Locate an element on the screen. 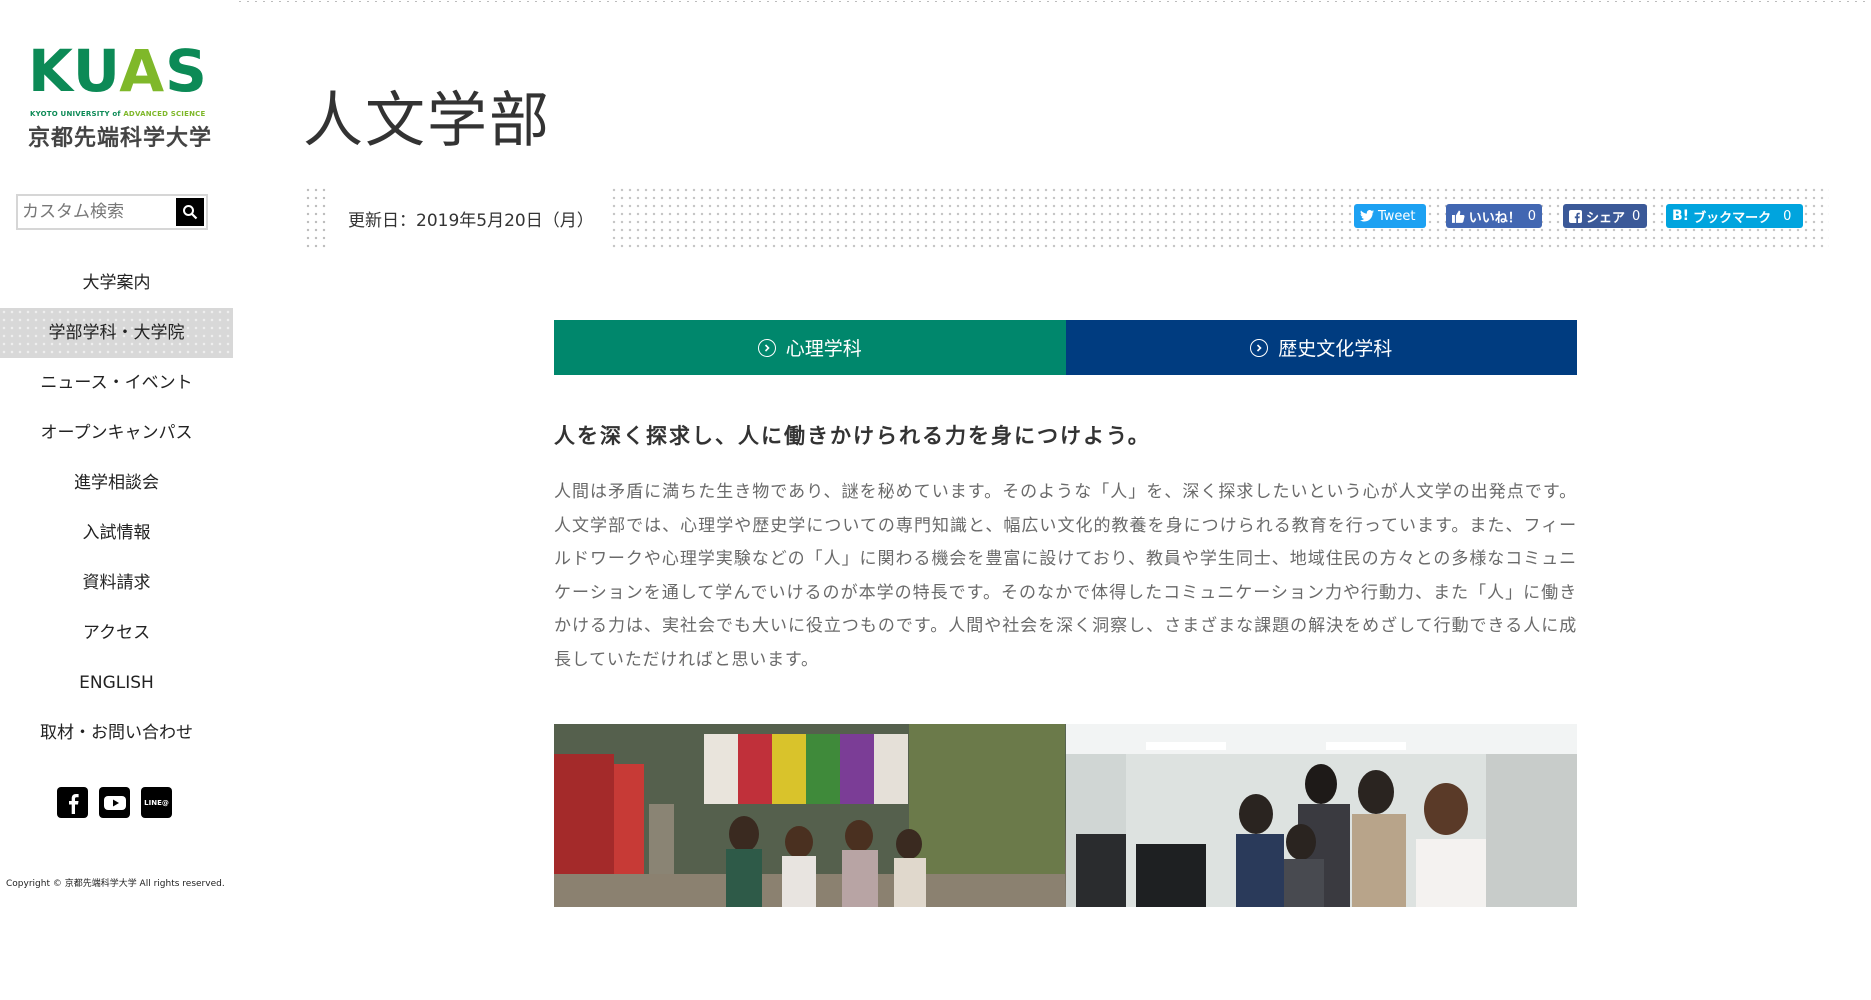 The height and width of the screenshot is (1000, 1871). line-icon: LINE@ is located at coordinates (156, 802).